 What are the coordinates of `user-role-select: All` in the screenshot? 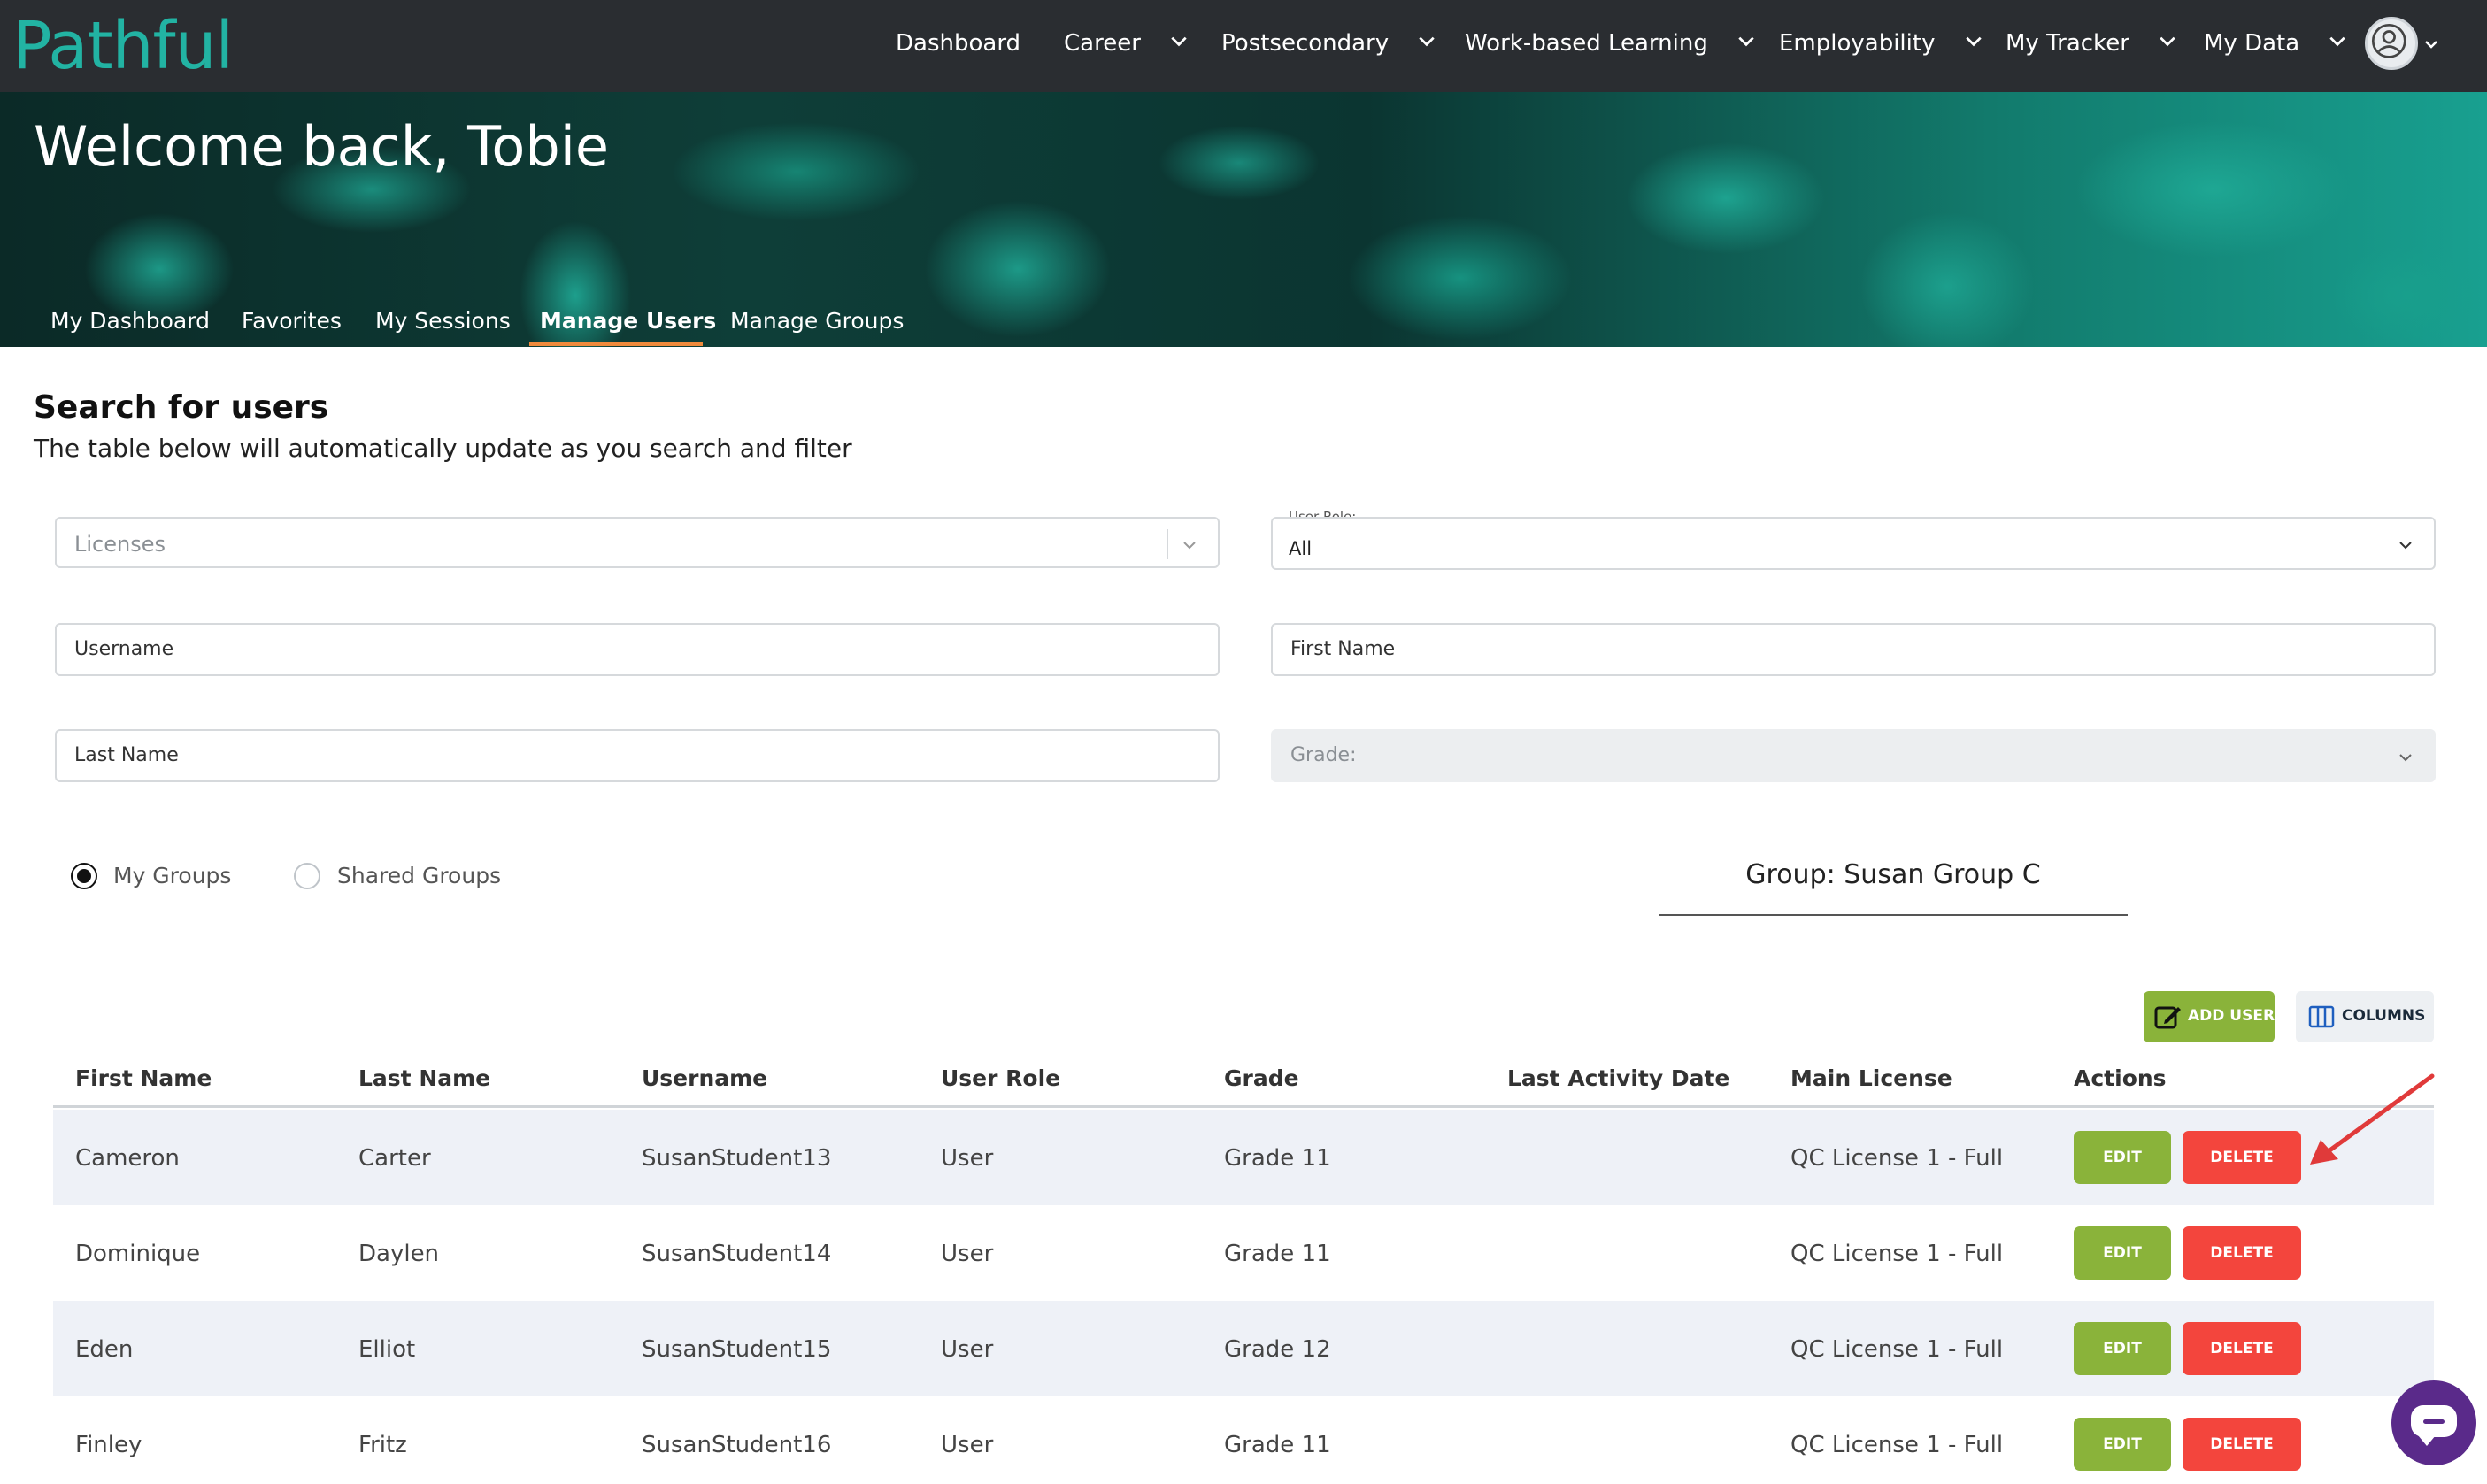 It's located at (1854, 543).